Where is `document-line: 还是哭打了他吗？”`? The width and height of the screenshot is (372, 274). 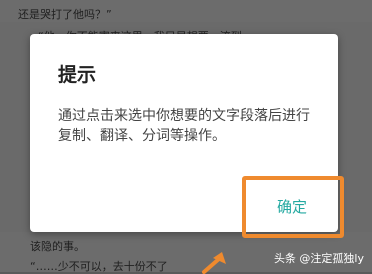 document-line: 还是哭打了他吗？” is located at coordinates (65, 14).